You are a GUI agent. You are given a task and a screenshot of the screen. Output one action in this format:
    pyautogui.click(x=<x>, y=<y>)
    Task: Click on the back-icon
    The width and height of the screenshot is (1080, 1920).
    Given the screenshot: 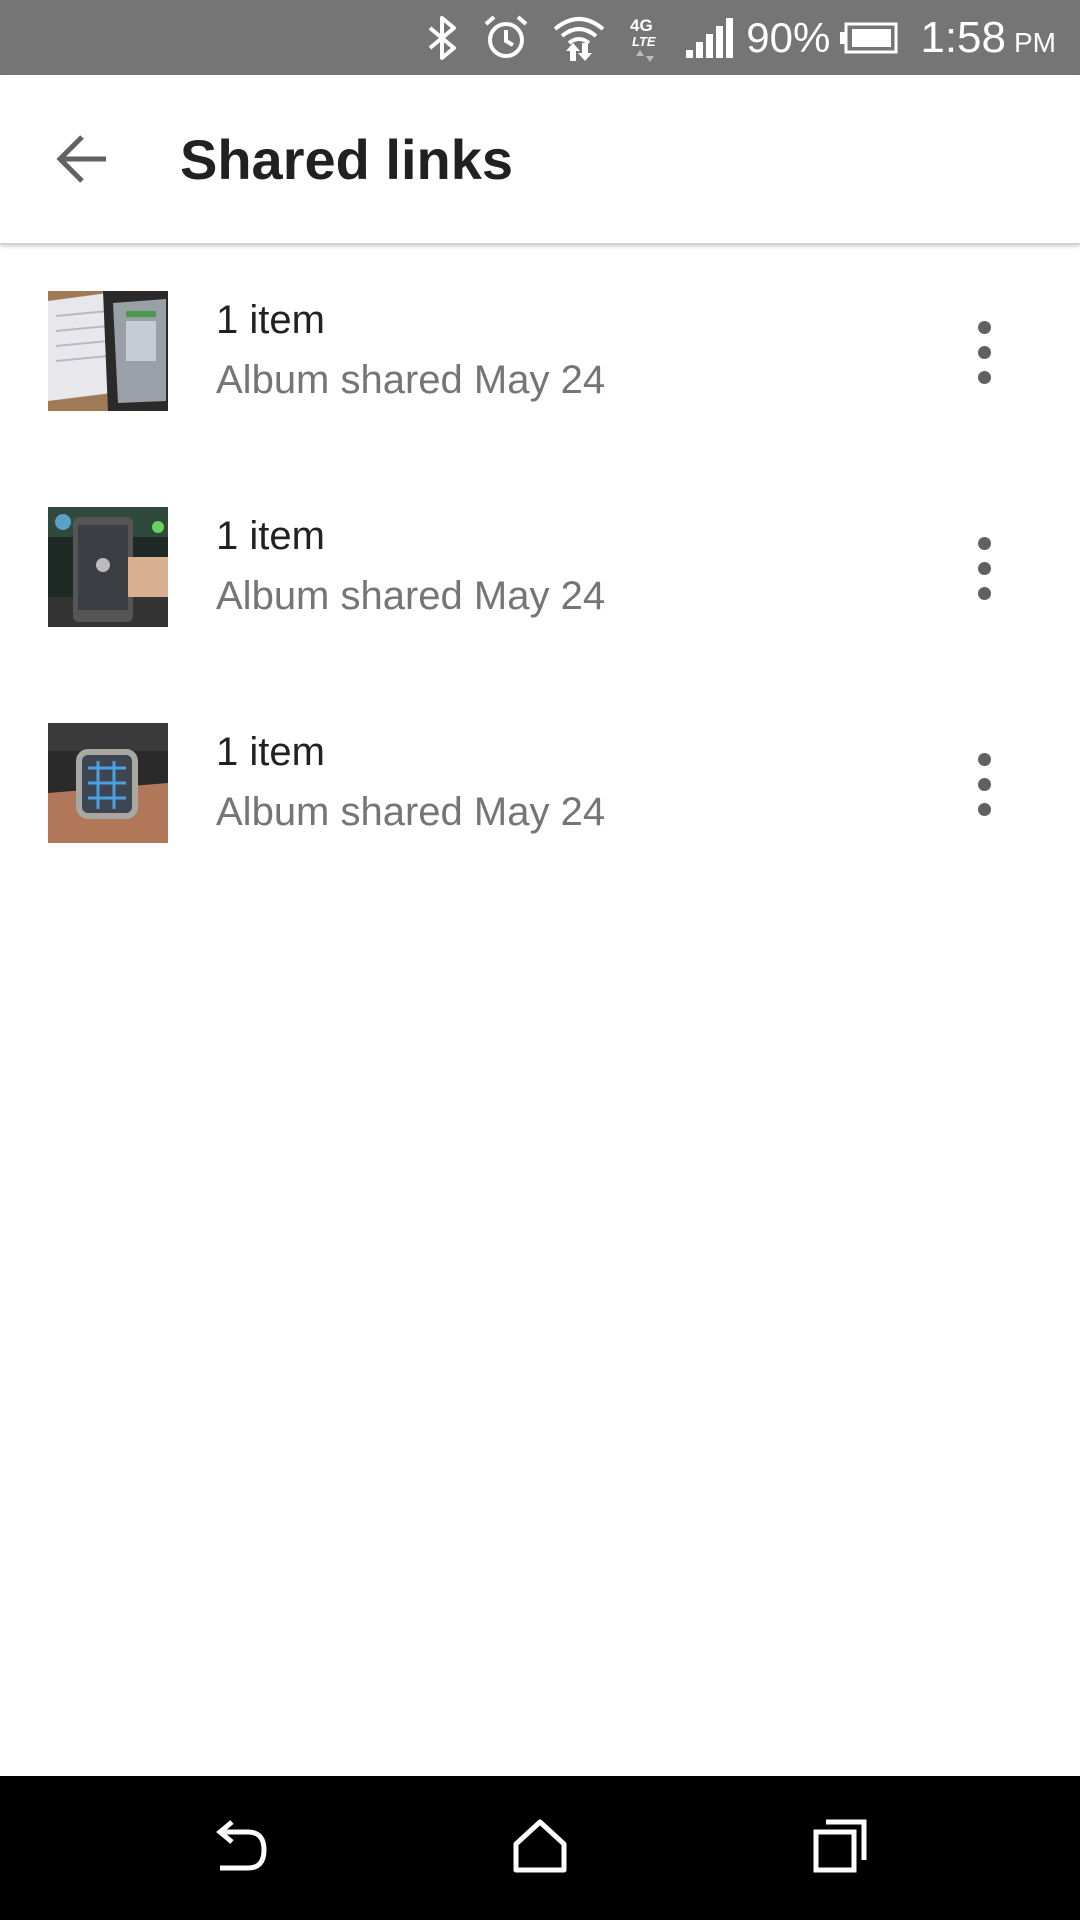 What is the action you would take?
    pyautogui.click(x=240, y=1848)
    